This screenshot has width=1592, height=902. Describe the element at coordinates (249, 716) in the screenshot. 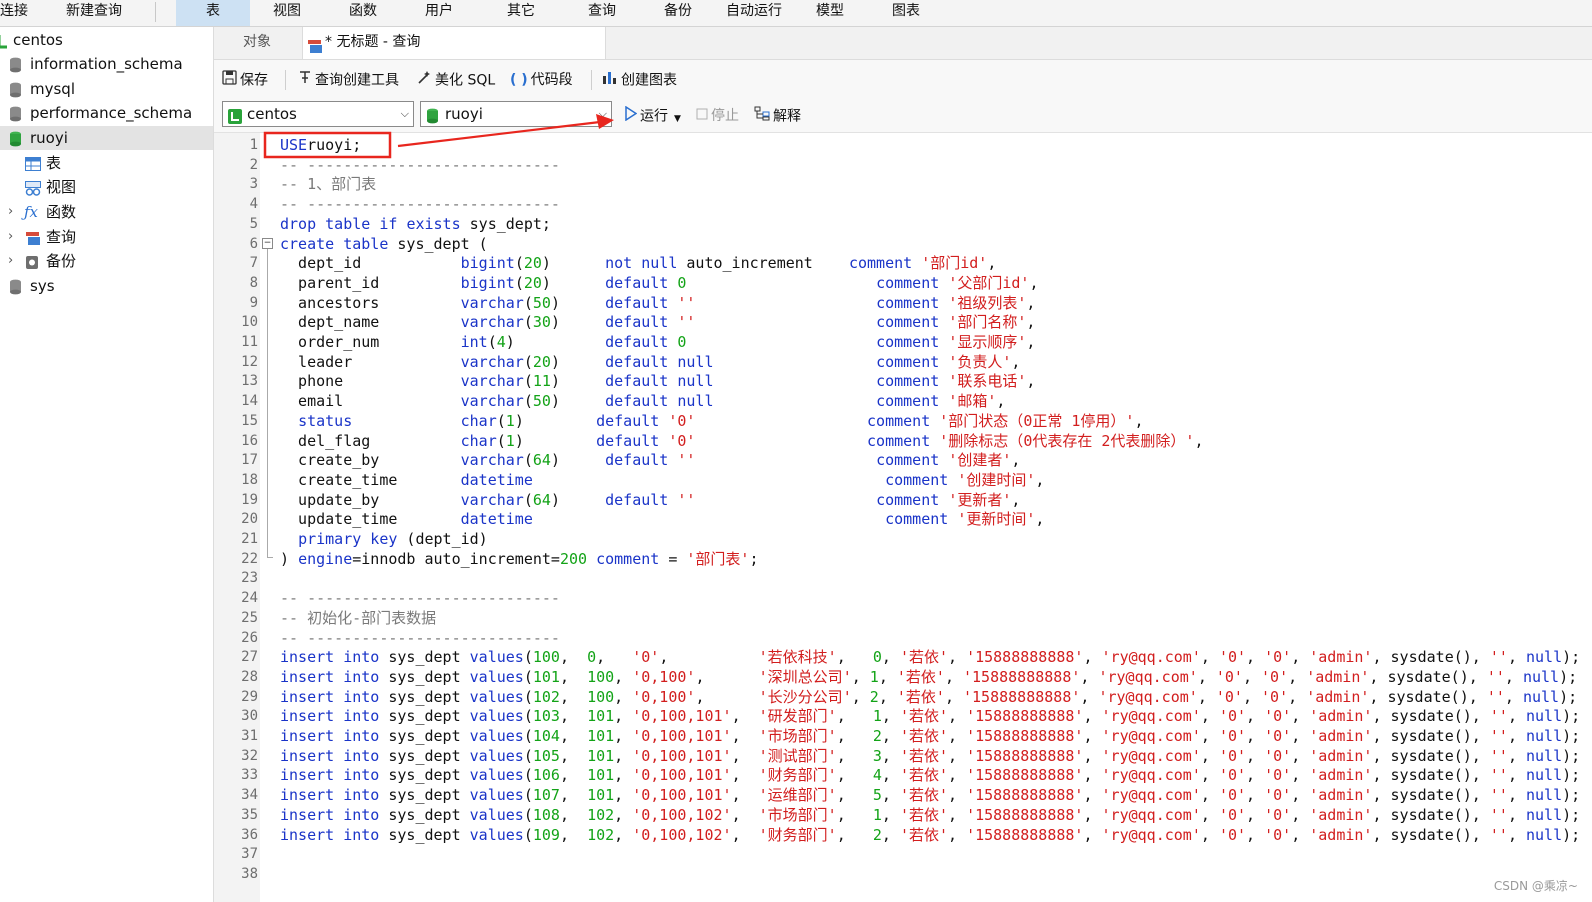

I see `line-number: 30` at that location.